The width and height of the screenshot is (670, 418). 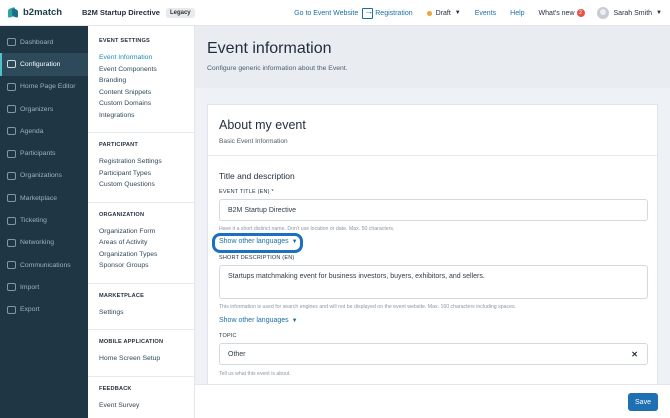 What do you see at coordinates (11, 287) in the screenshot?
I see `import-icon` at bounding box center [11, 287].